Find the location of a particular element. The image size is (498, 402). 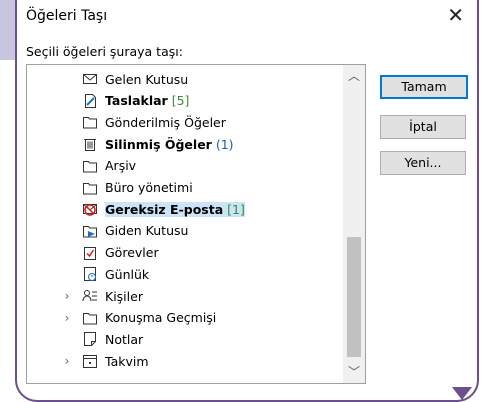

folder-tree-item: Arşiv is located at coordinates (184, 166).